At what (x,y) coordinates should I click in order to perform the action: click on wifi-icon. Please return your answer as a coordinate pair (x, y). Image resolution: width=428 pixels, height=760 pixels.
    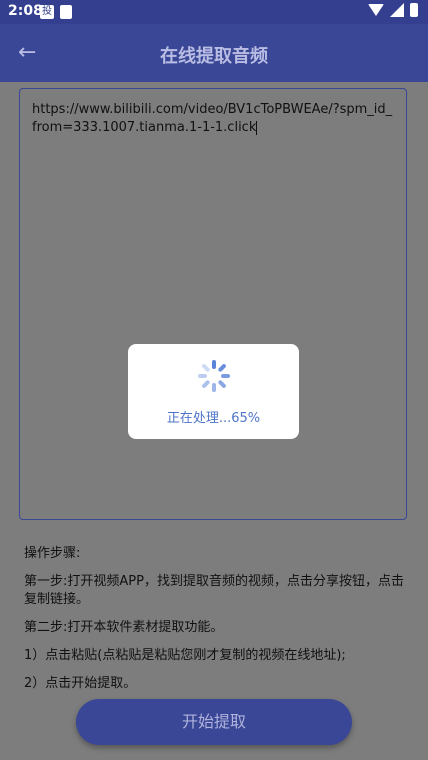
    Looking at the image, I should click on (376, 10).